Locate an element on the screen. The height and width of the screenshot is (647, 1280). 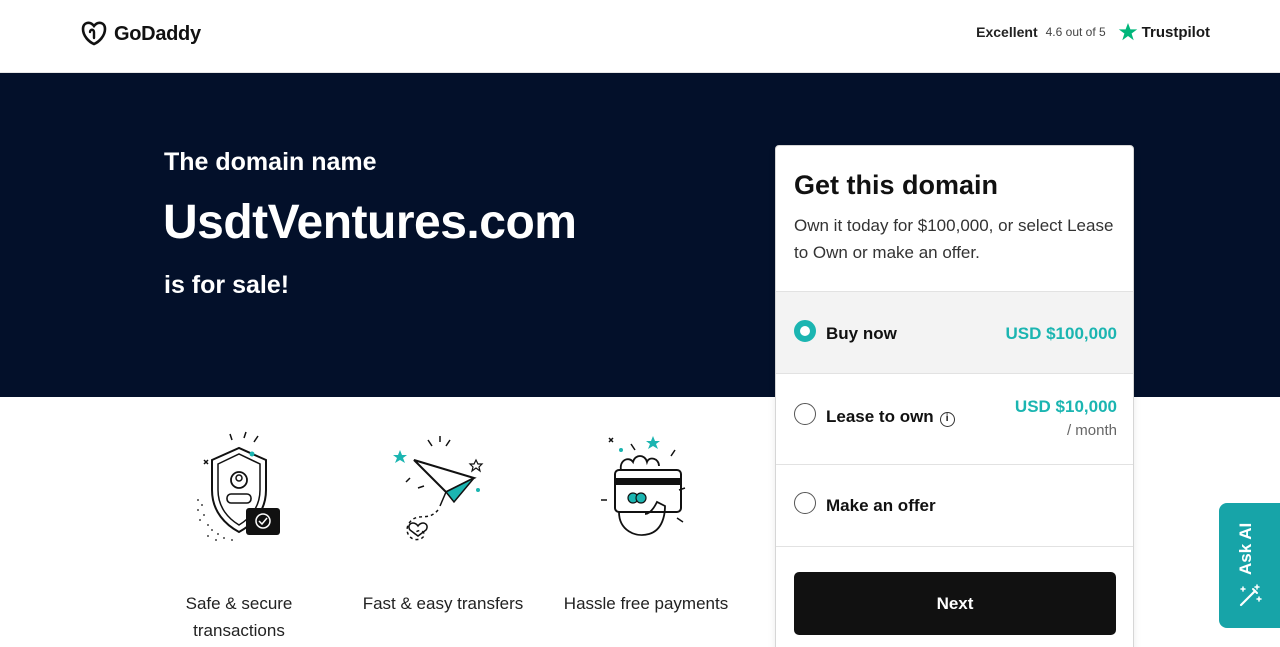
ask-ai-button: Ask AI is located at coordinates (1249, 565).